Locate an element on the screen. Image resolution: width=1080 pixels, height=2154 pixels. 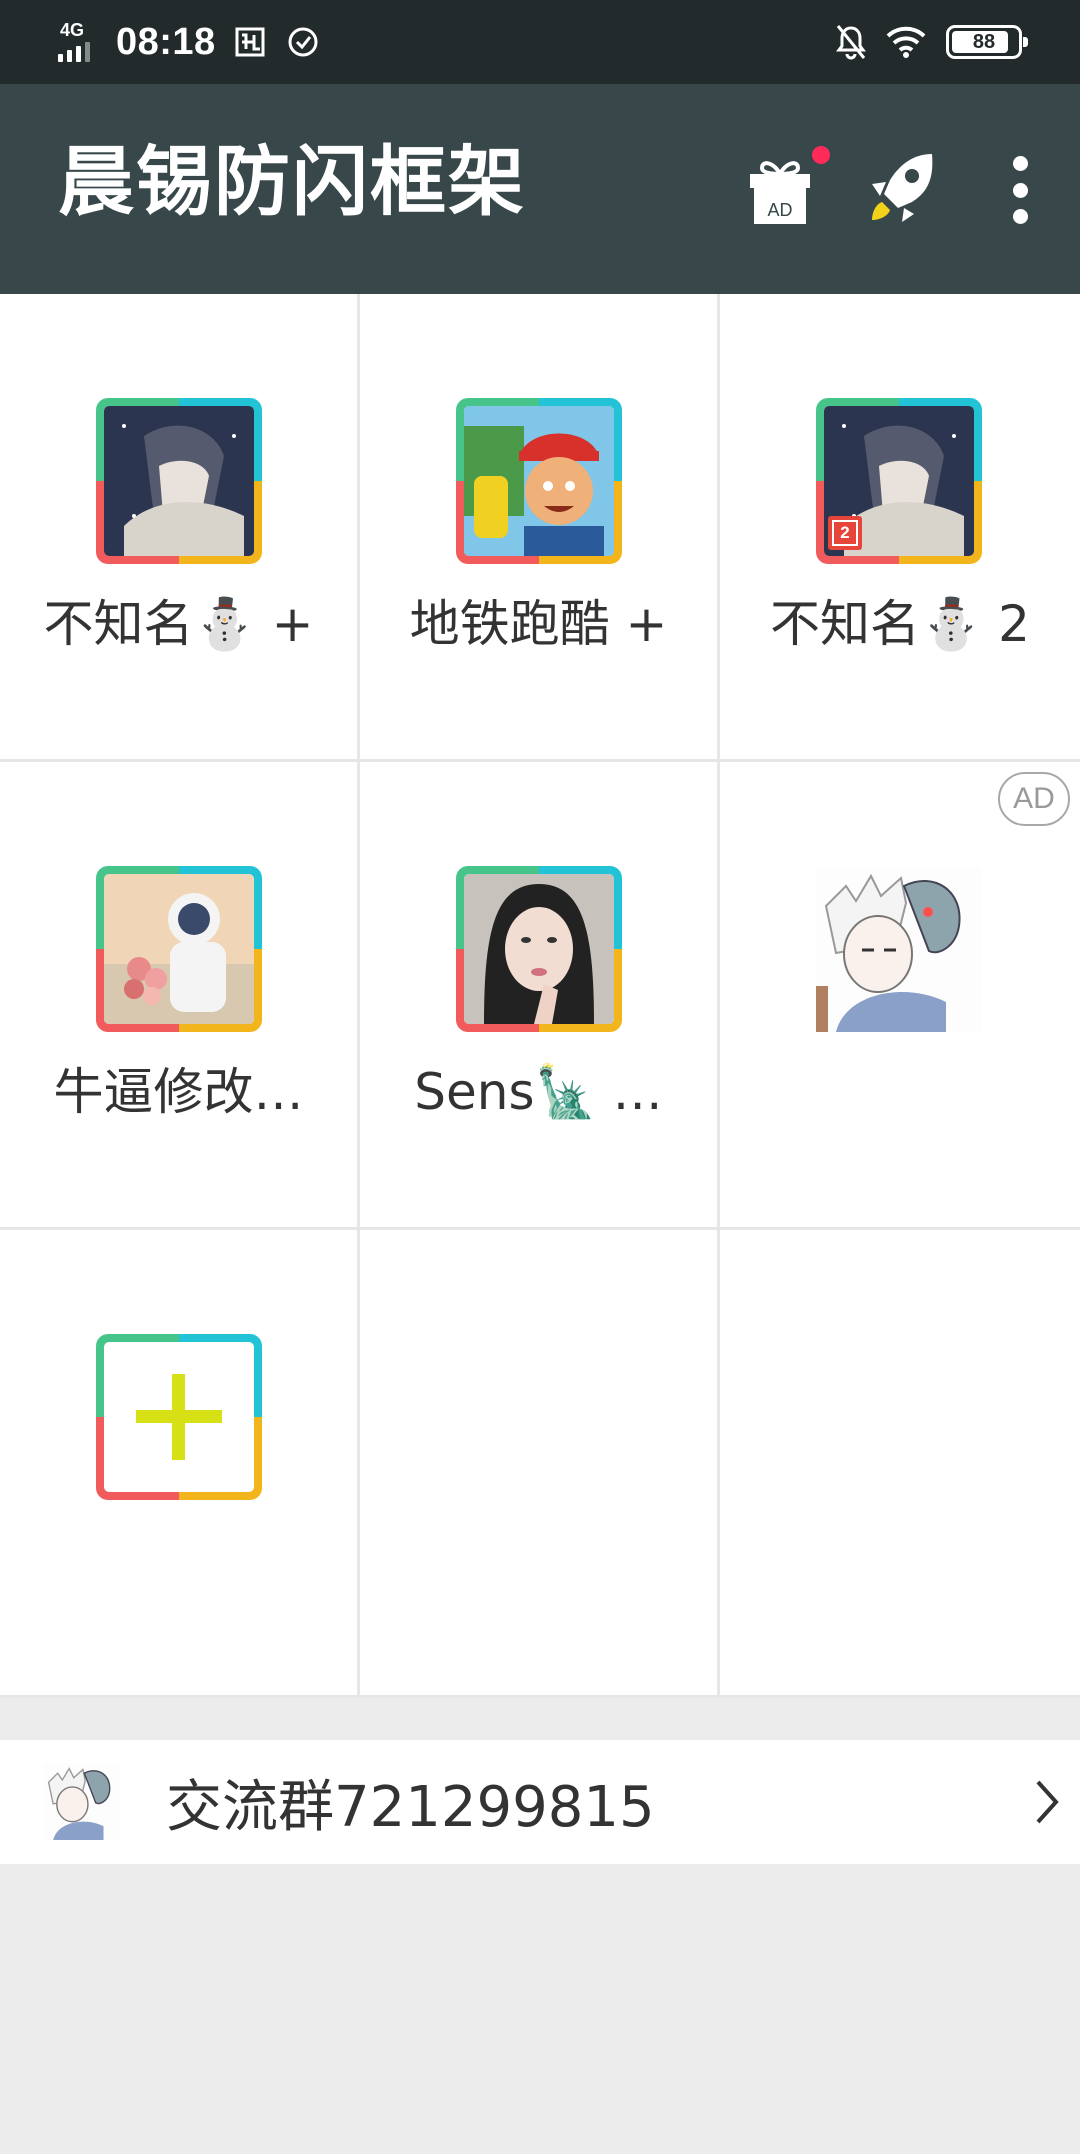
add-app-cell is located at coordinates (180, 1464).